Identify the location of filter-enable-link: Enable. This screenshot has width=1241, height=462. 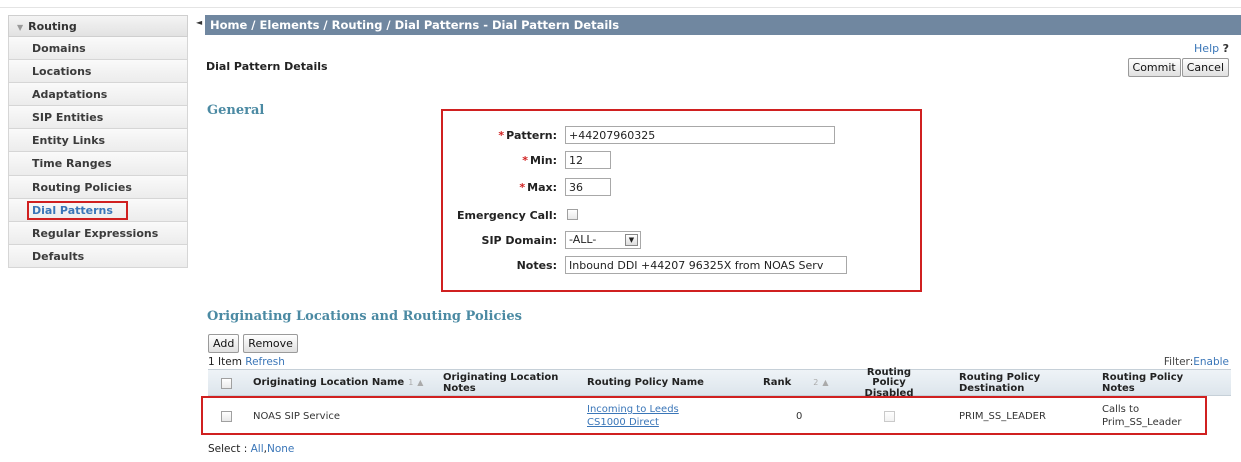
(1211, 362).